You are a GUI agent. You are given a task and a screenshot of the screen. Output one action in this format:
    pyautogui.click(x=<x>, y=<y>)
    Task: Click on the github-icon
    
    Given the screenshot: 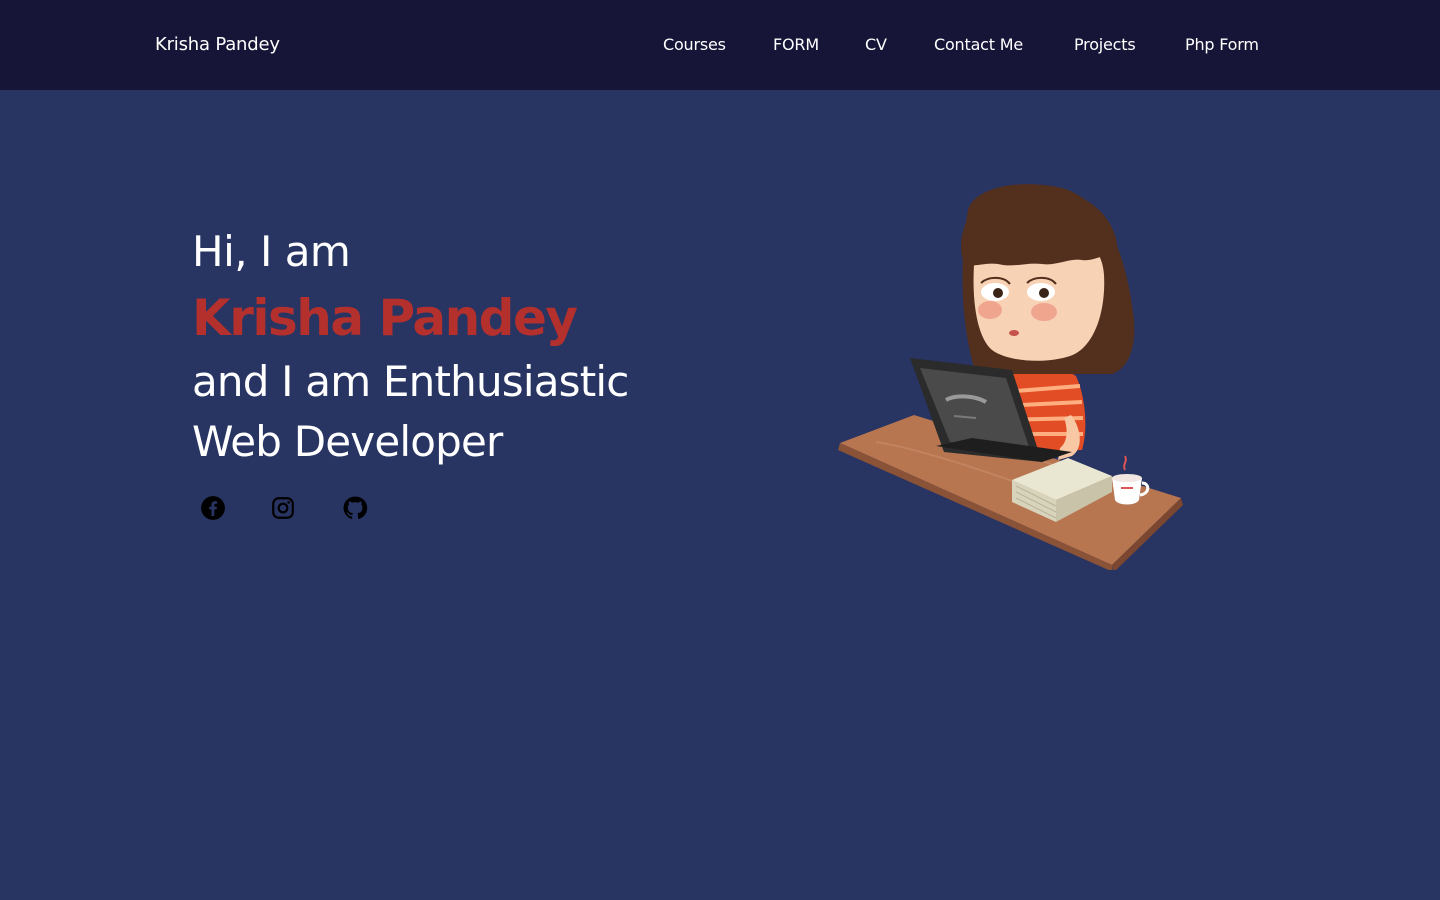 What is the action you would take?
    pyautogui.click(x=355, y=508)
    